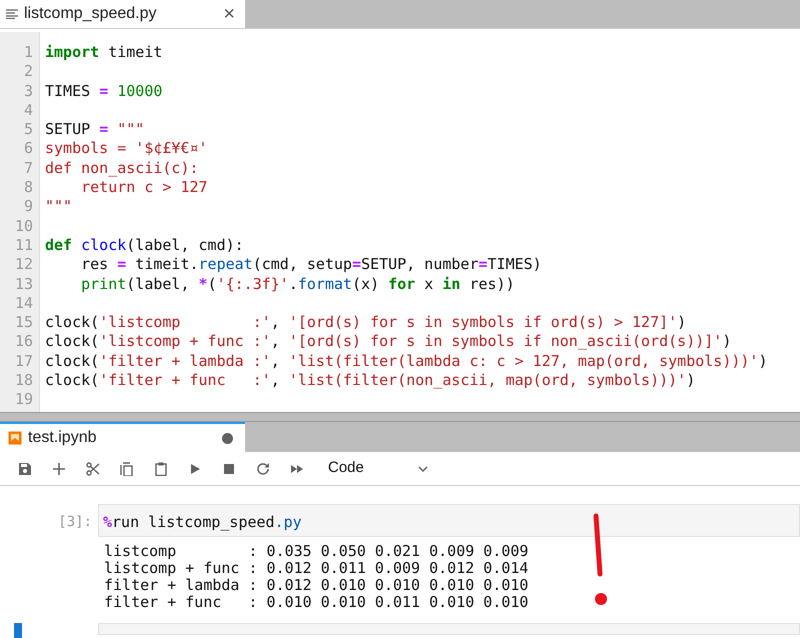 The image size is (800, 638). Describe the element at coordinates (15, 438) in the screenshot. I see `notebook-icon` at that location.